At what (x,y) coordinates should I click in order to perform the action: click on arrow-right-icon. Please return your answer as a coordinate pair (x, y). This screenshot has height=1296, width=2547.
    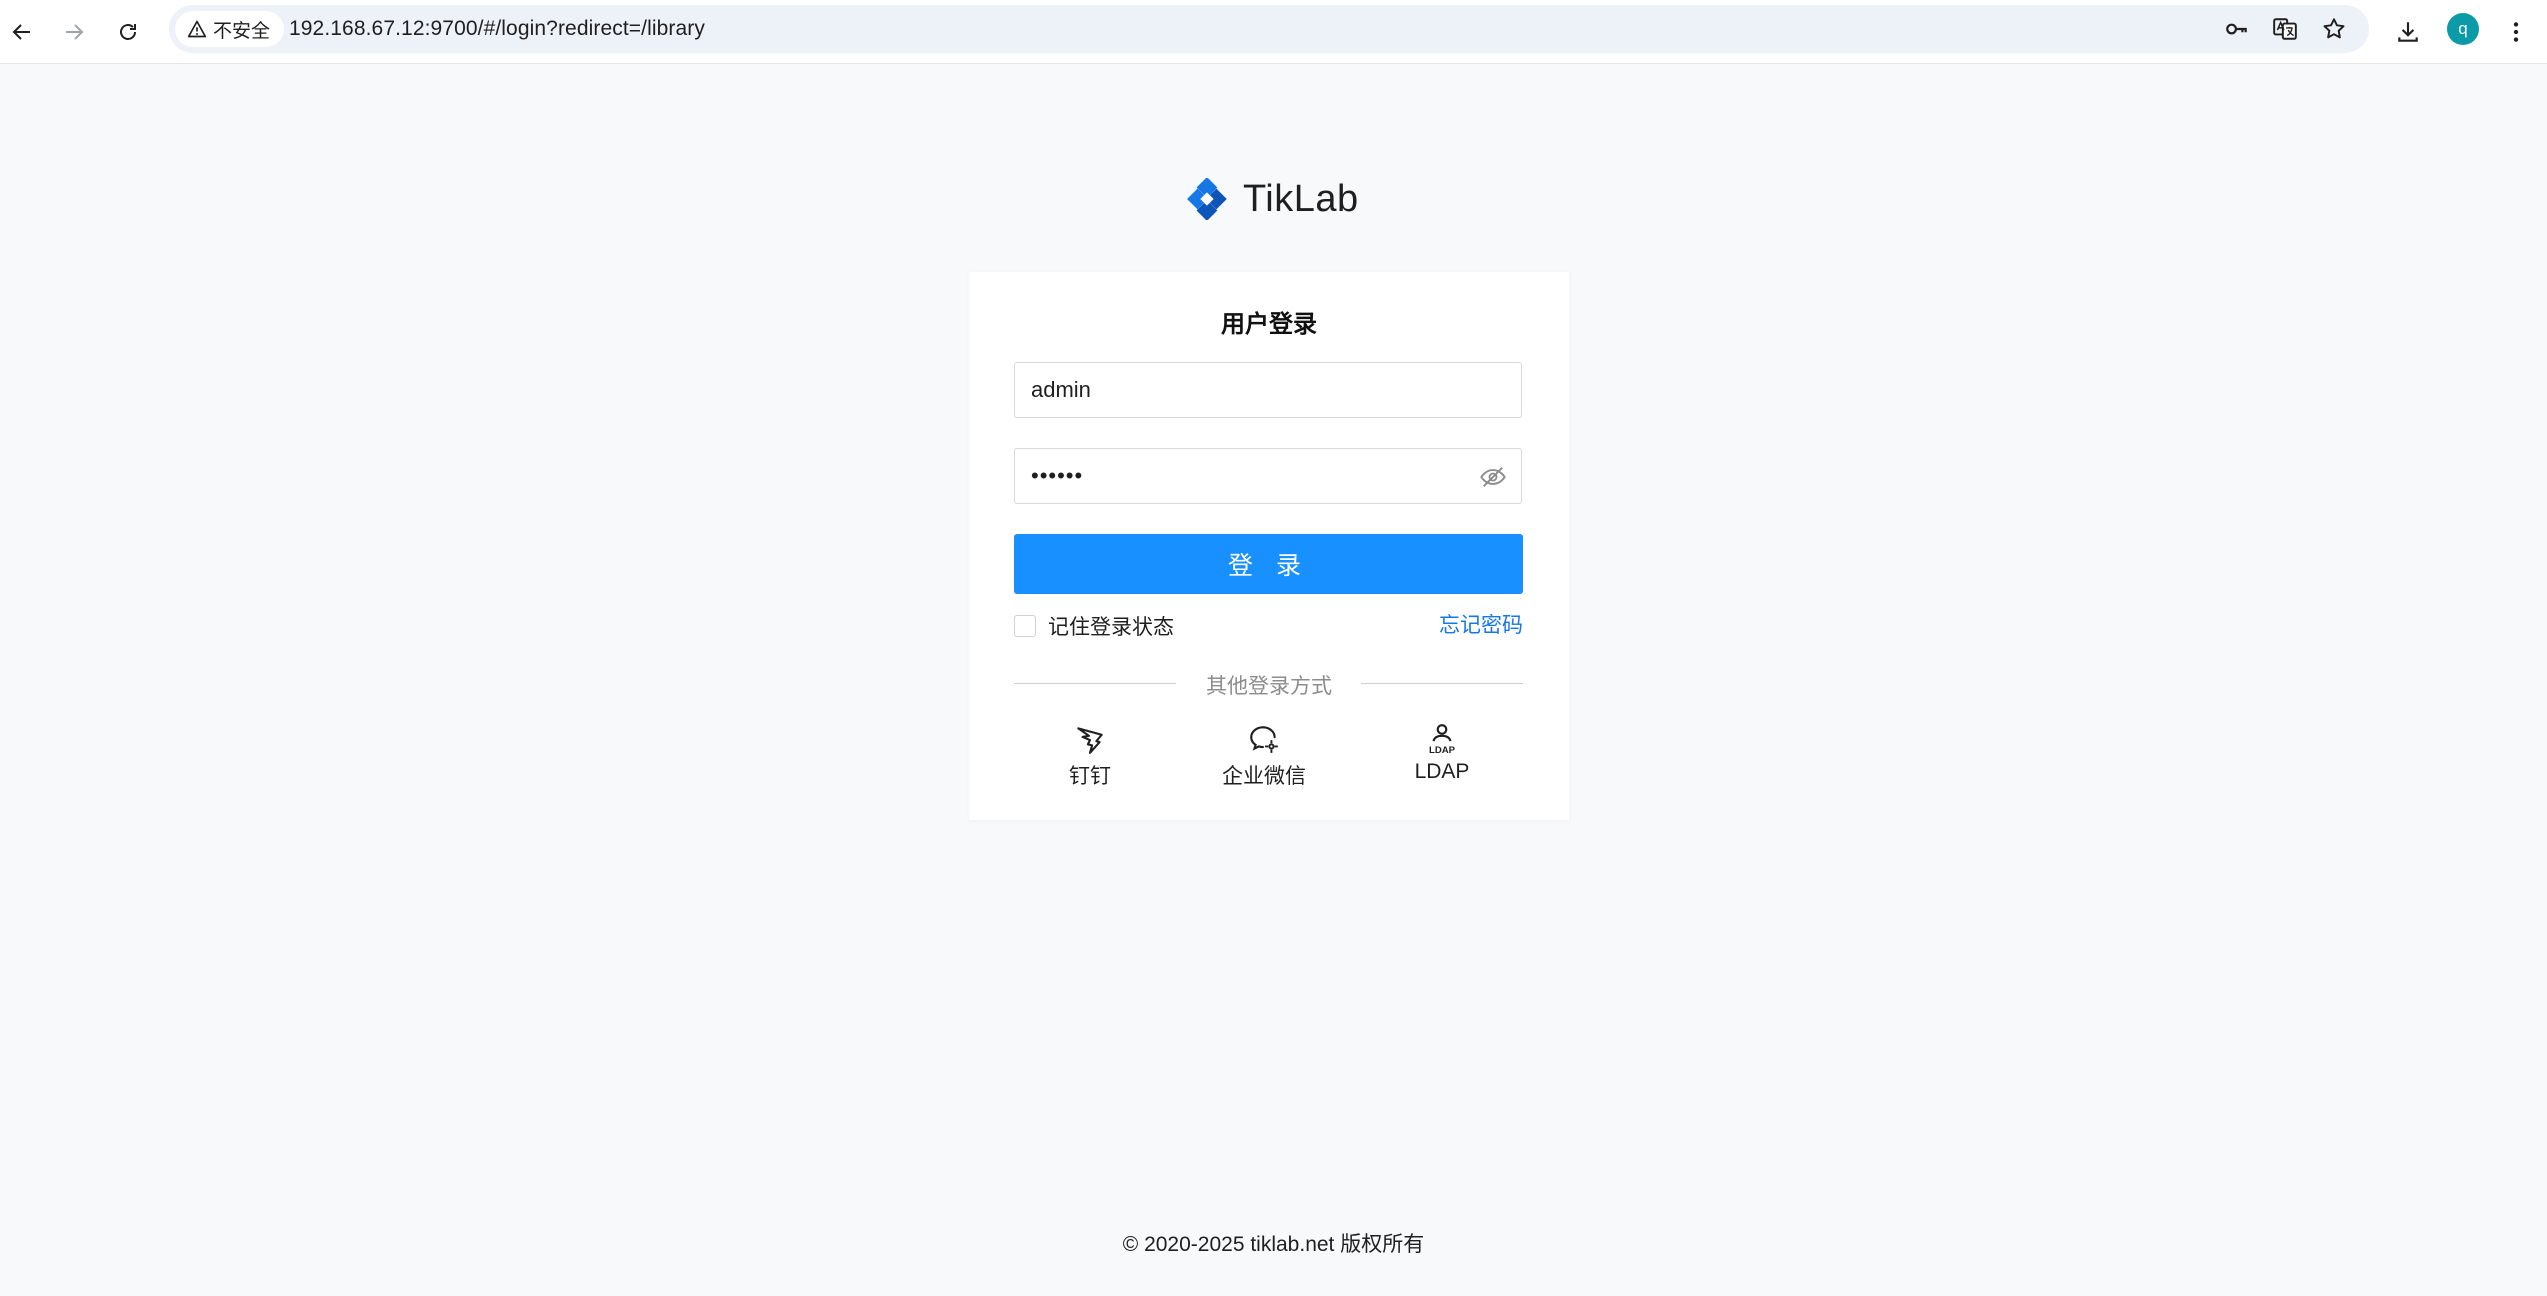
    Looking at the image, I should click on (75, 32).